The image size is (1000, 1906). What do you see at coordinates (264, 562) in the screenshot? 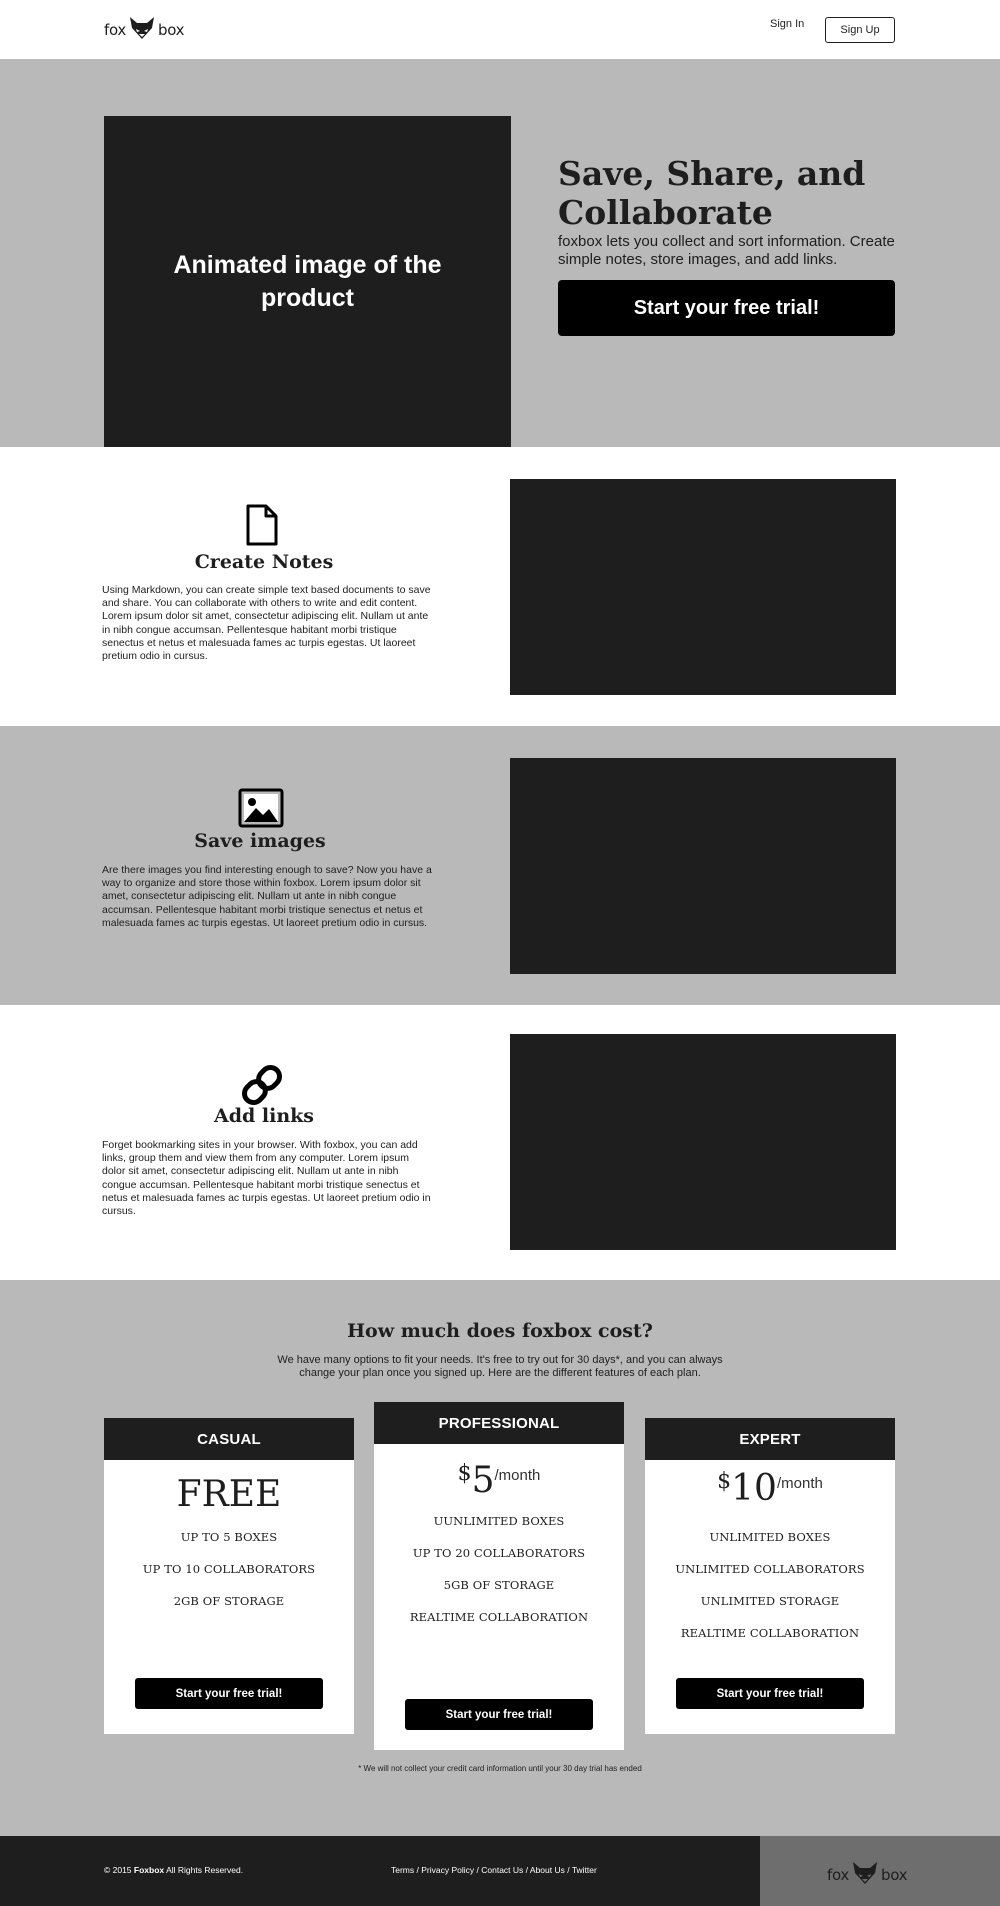
I see `feature-title: Create Notes` at bounding box center [264, 562].